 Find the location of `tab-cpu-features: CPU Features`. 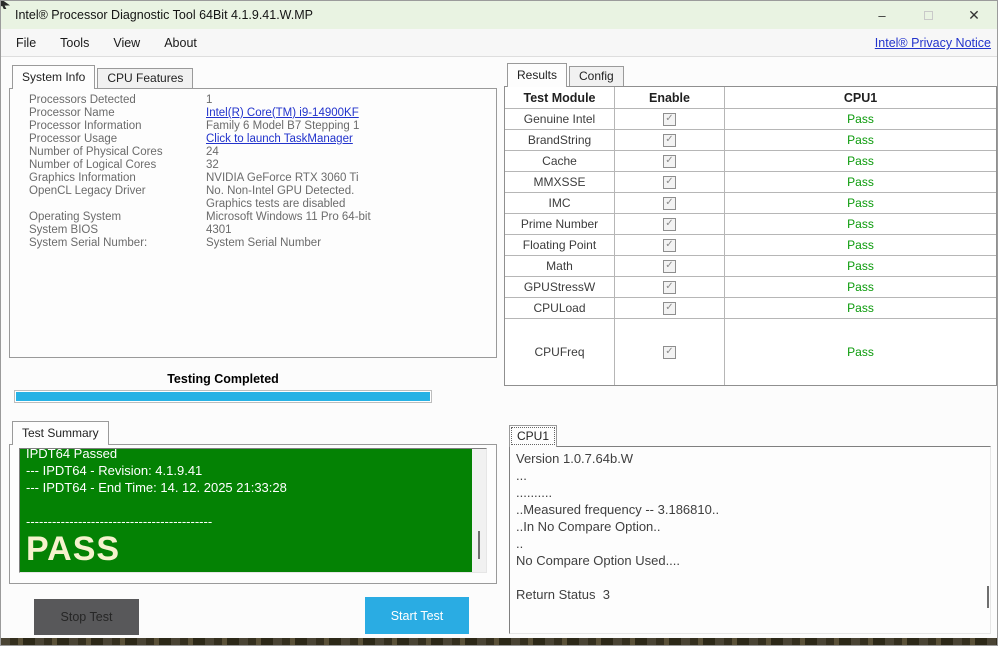

tab-cpu-features: CPU Features is located at coordinates (145, 78).